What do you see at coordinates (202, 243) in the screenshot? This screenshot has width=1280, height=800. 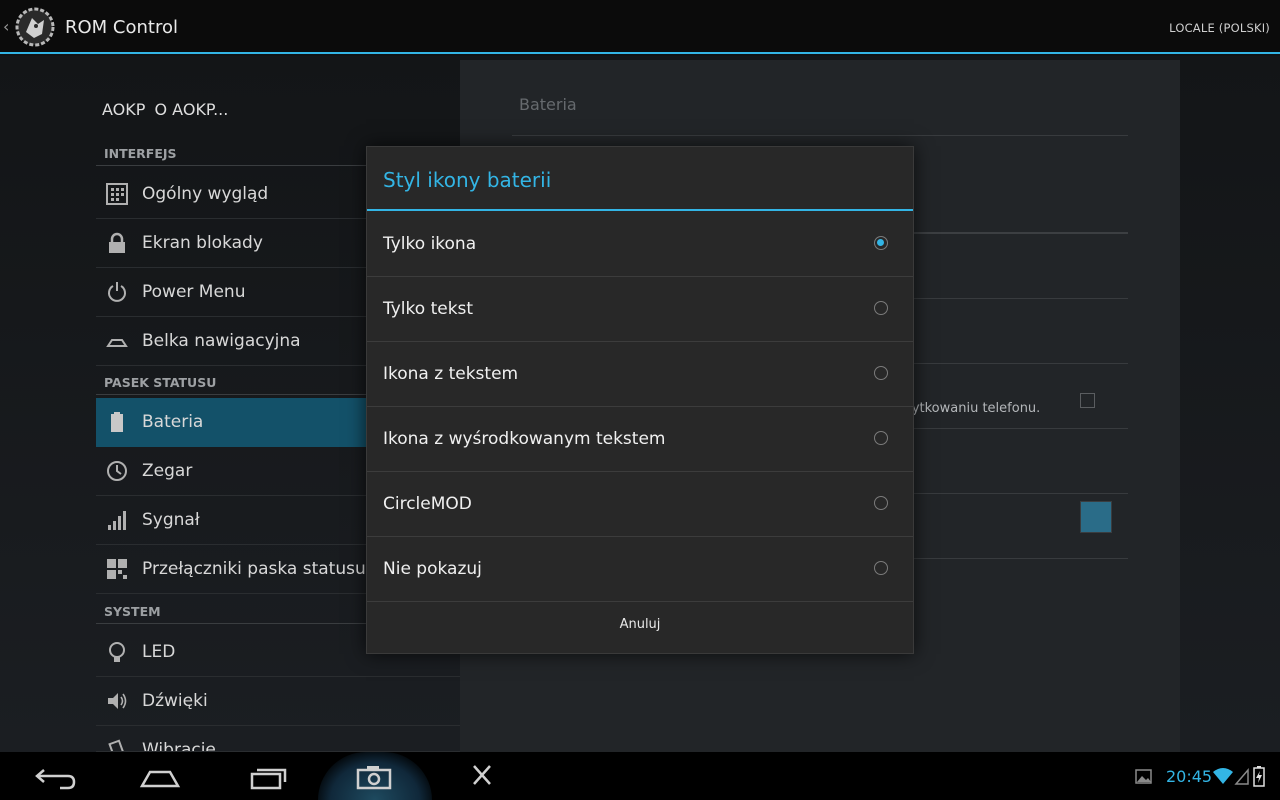 I see `nav-label: Ekran blokady` at bounding box center [202, 243].